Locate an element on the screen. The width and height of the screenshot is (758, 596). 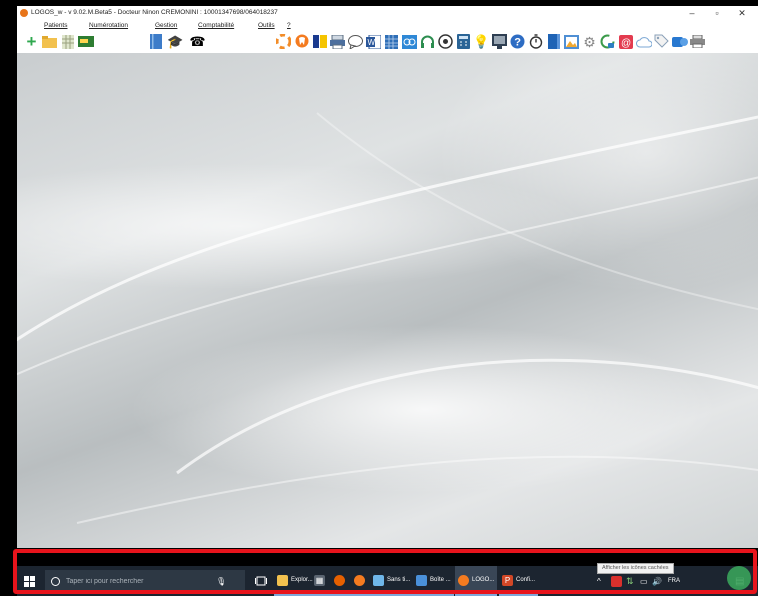
task-view-icon is located at coordinates (261, 581).